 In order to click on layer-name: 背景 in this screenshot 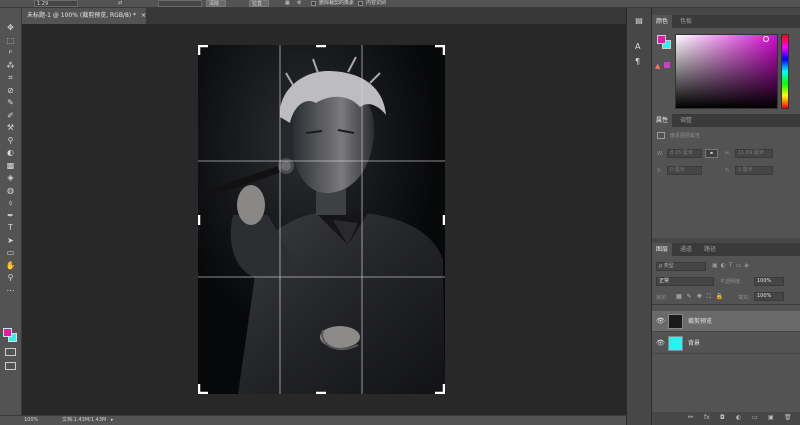, I will do `click(694, 343)`.